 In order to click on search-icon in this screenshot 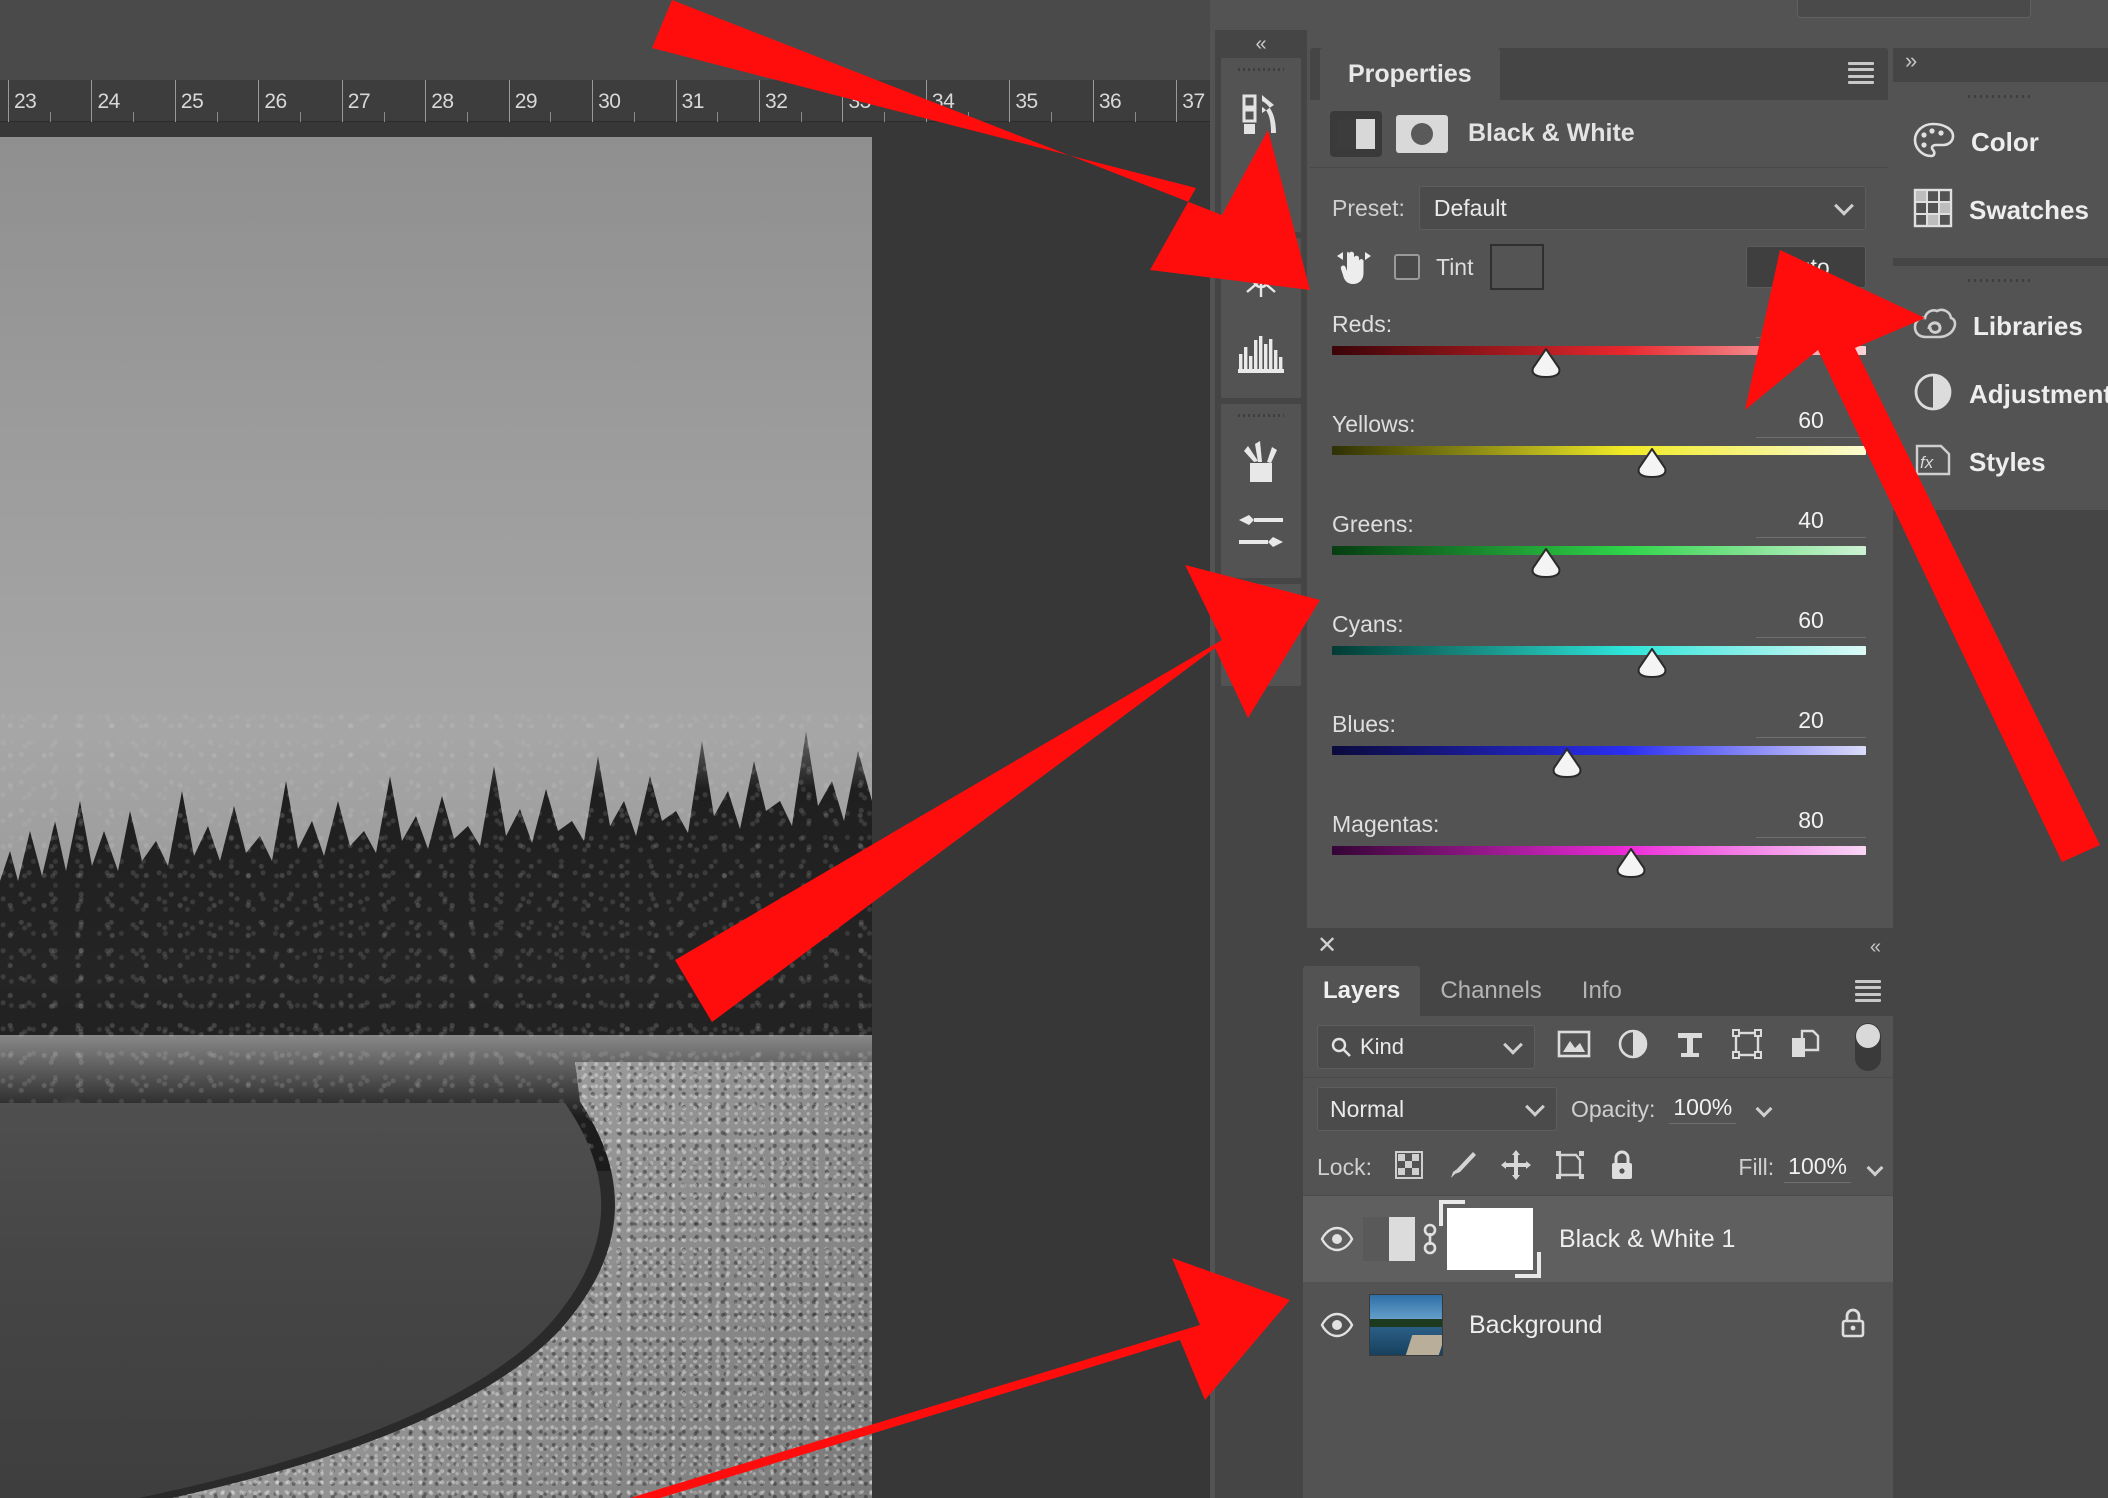, I will do `click(1341, 1047)`.